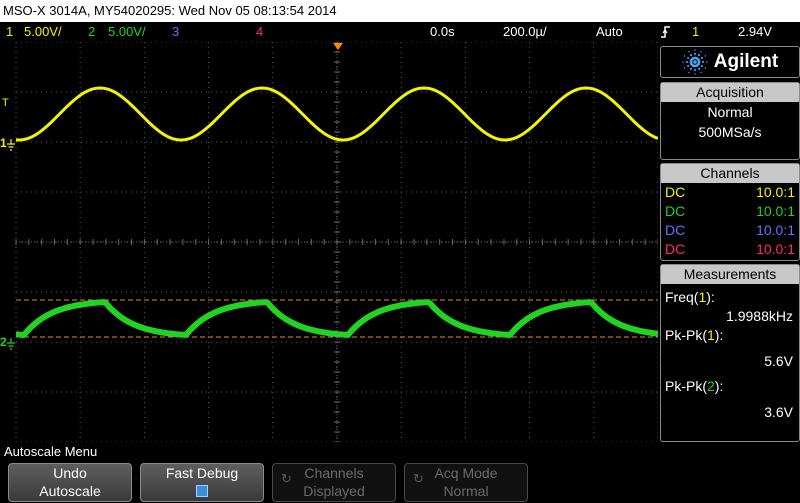 This screenshot has width=800, height=503. I want to click on acq-mode-button: ↻ Acq Mode Normal, so click(466, 482).